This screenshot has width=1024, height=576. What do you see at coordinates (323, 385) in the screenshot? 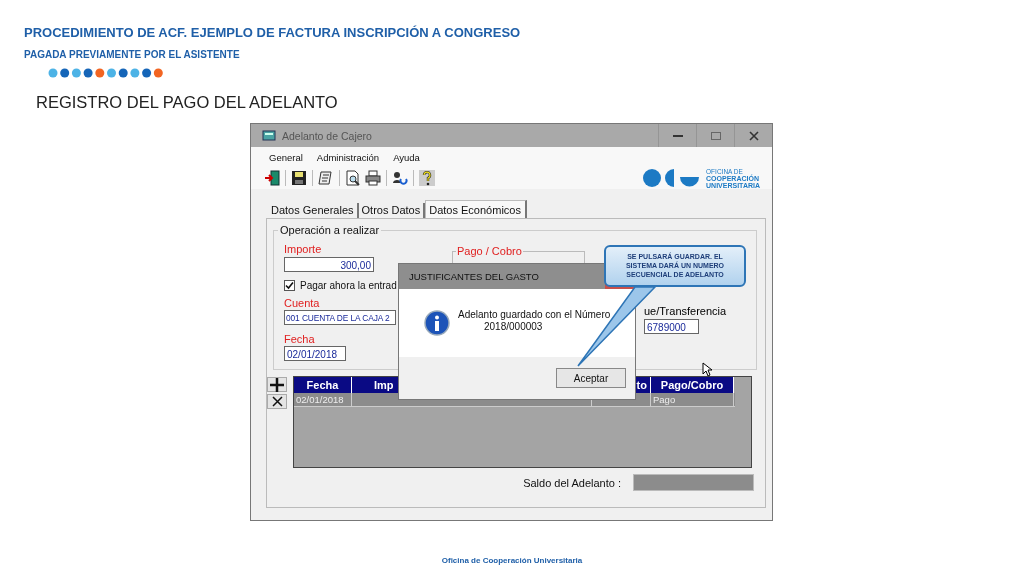
I see `column-header: Fecha` at bounding box center [323, 385].